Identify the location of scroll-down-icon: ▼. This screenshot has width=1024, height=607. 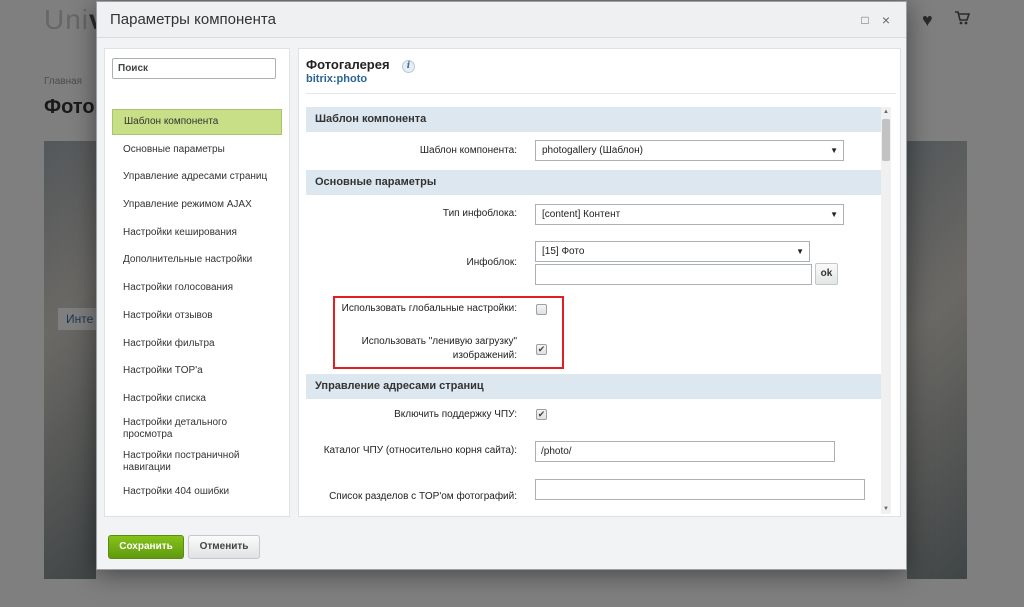
(886, 509).